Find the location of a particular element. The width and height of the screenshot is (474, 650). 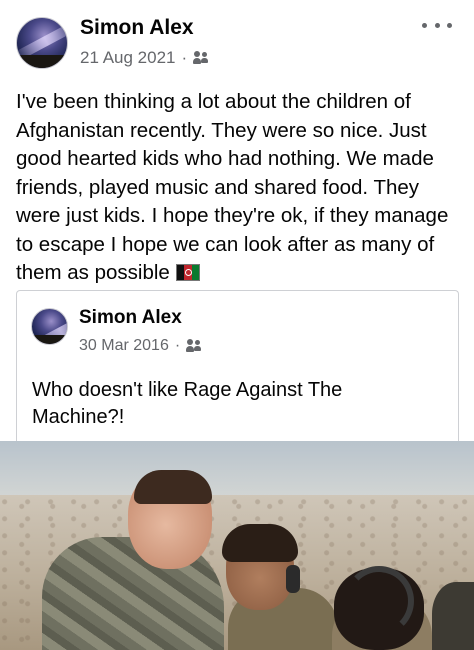

shared-author-avatar is located at coordinates (49, 326).